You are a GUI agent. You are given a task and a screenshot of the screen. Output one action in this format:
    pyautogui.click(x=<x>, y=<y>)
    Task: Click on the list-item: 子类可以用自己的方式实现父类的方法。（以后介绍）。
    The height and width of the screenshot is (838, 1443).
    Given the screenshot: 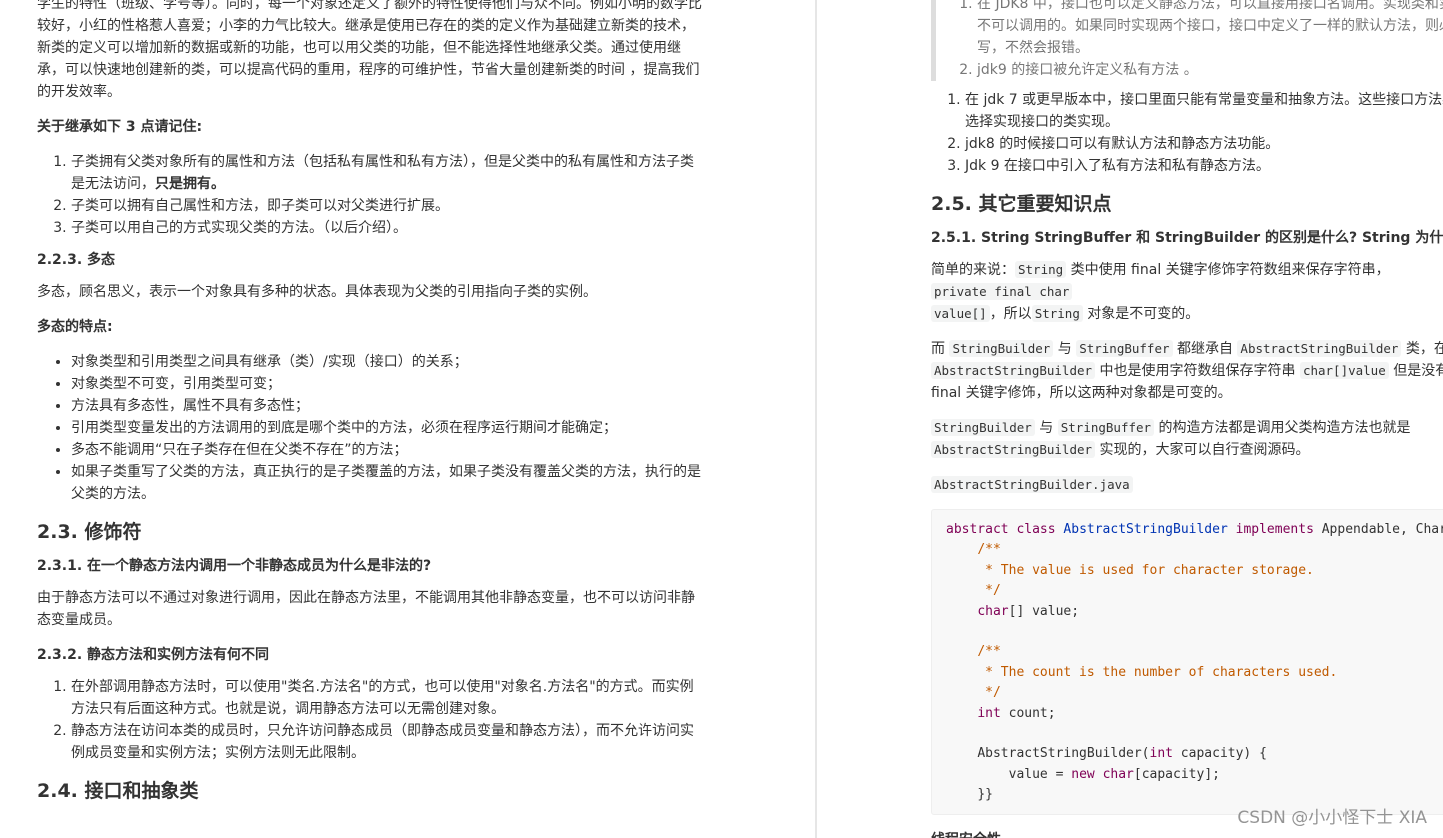 What is the action you would take?
    pyautogui.click(x=386, y=228)
    